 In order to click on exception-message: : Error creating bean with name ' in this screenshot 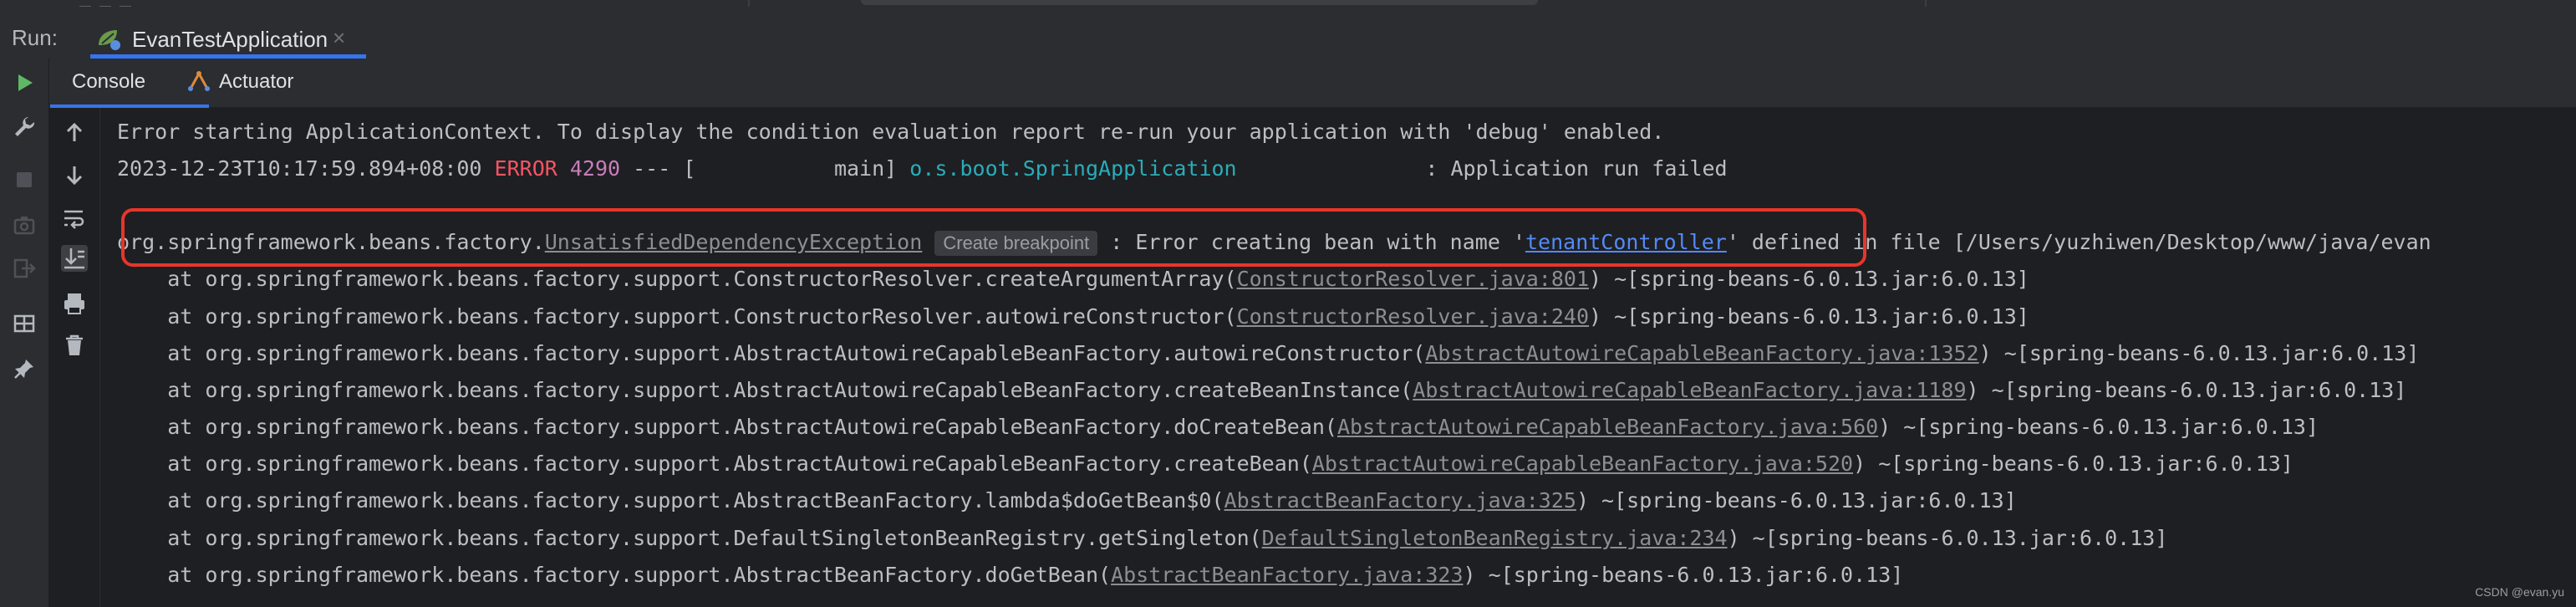, I will do `click(1311, 242)`.